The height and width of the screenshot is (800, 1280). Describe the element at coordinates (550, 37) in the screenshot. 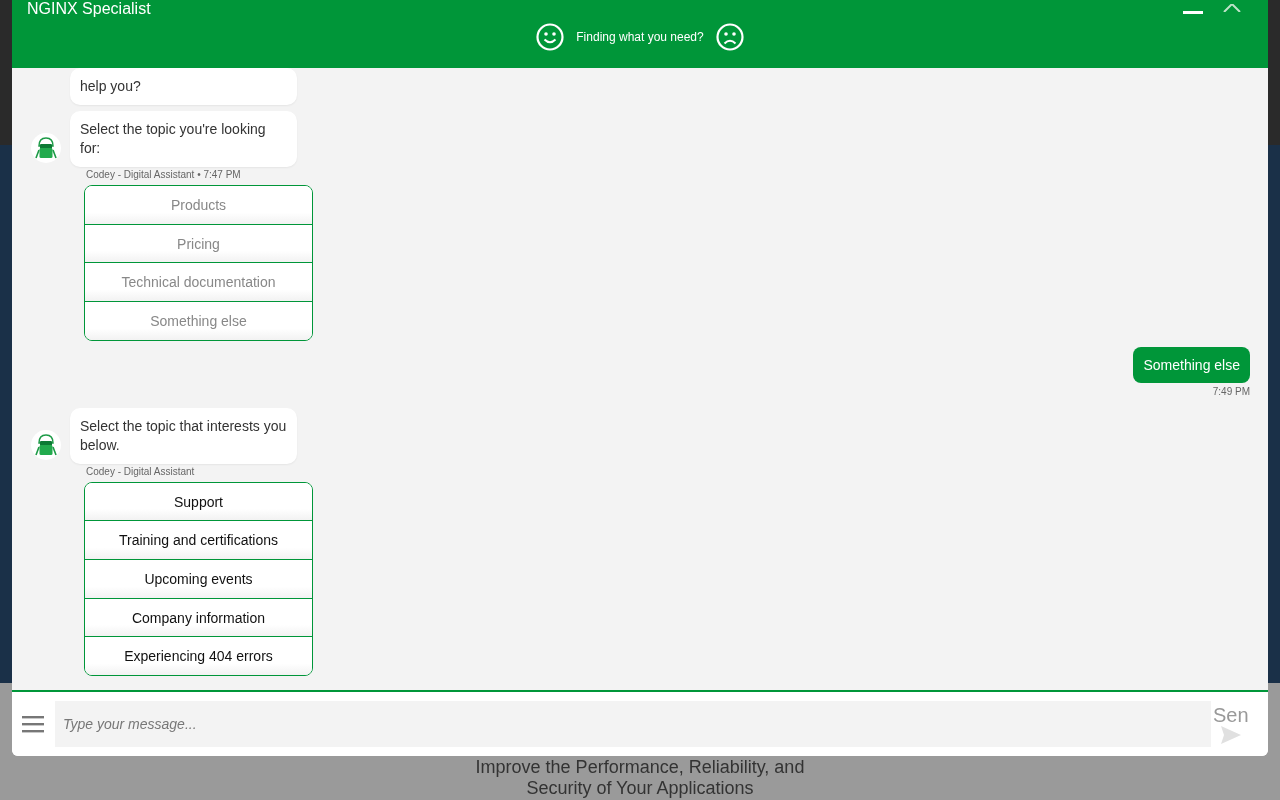

I see `smiley-icon` at that location.